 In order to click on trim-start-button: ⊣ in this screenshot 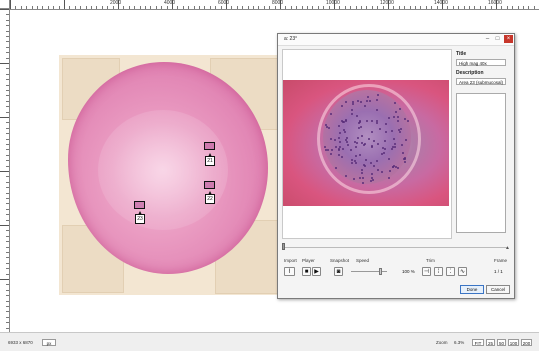, I will do `click(426, 271)`.